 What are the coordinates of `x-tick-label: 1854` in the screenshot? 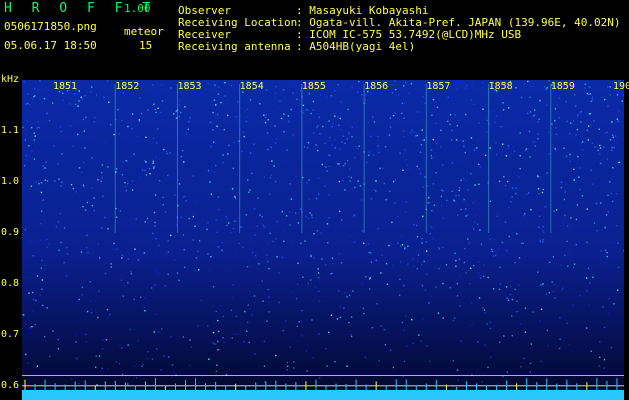 It's located at (251, 86).